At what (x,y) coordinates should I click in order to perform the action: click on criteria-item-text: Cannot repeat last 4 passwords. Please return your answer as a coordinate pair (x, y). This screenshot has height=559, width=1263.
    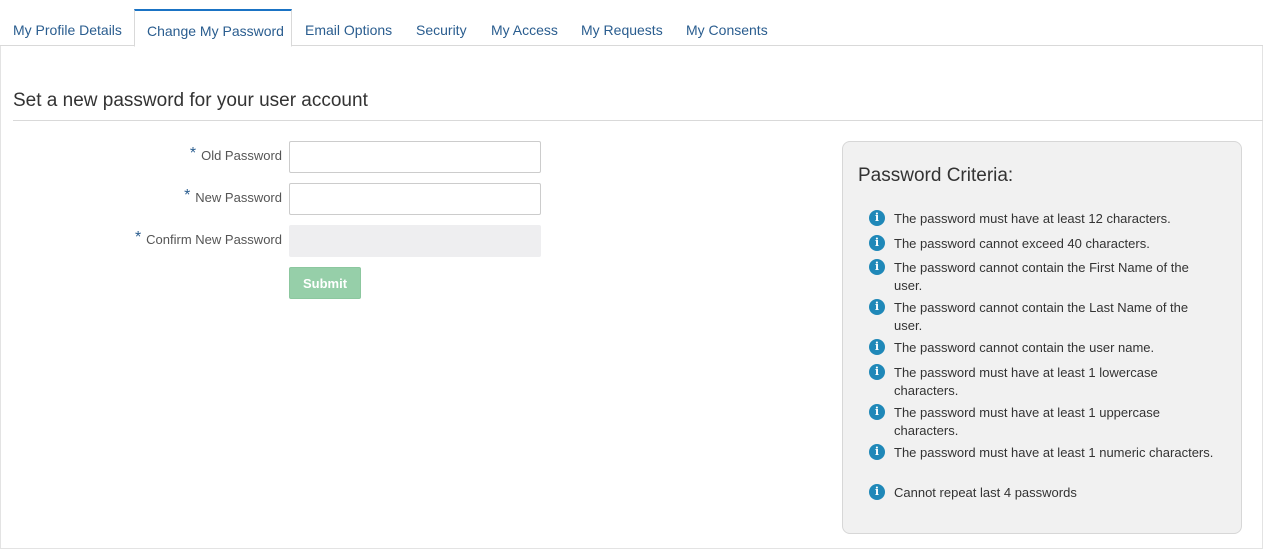
    Looking at the image, I should click on (985, 492).